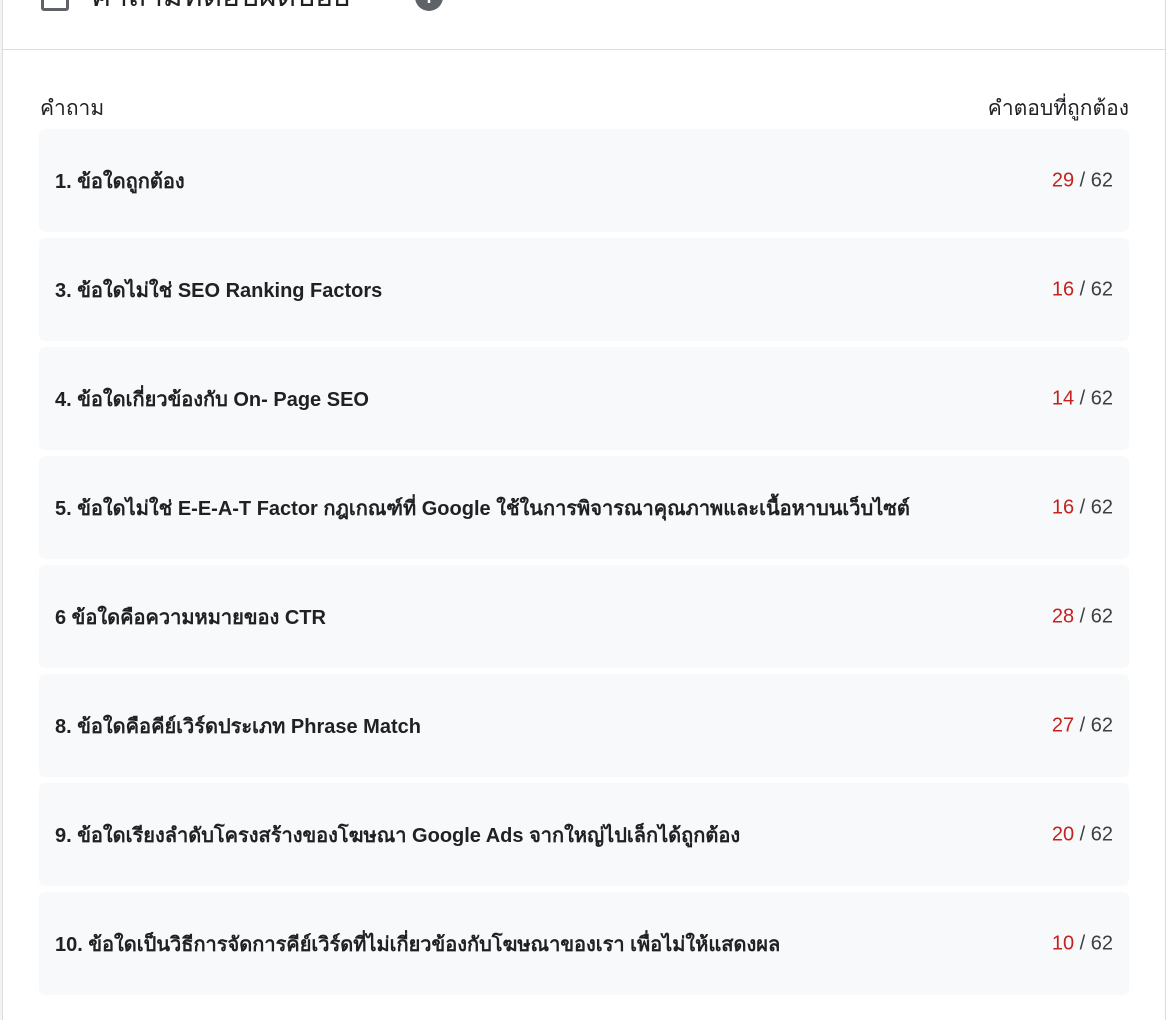  What do you see at coordinates (120, 181) in the screenshot?
I see `question-text: 1. ข้อใดถูกต้อง` at bounding box center [120, 181].